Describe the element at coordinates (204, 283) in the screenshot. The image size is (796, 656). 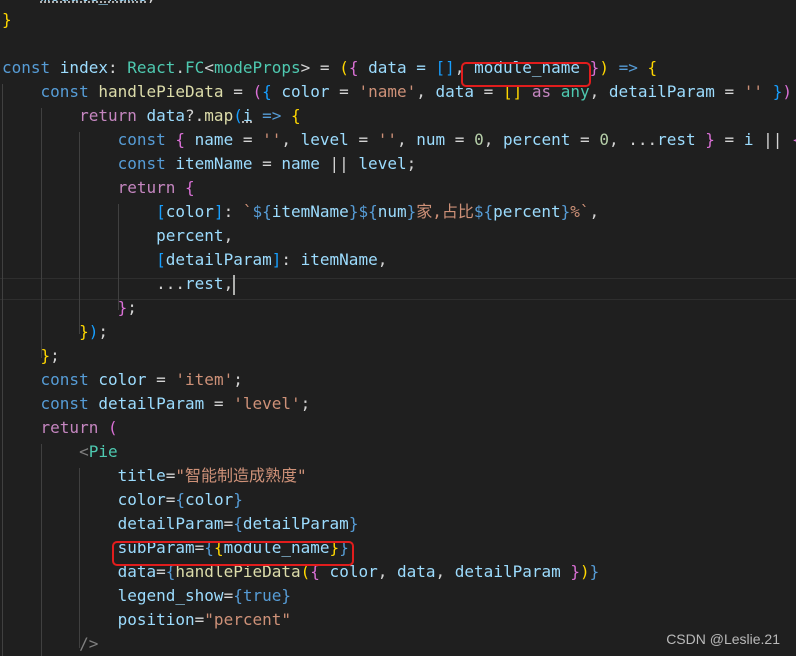
I see `code-token: rest` at that location.